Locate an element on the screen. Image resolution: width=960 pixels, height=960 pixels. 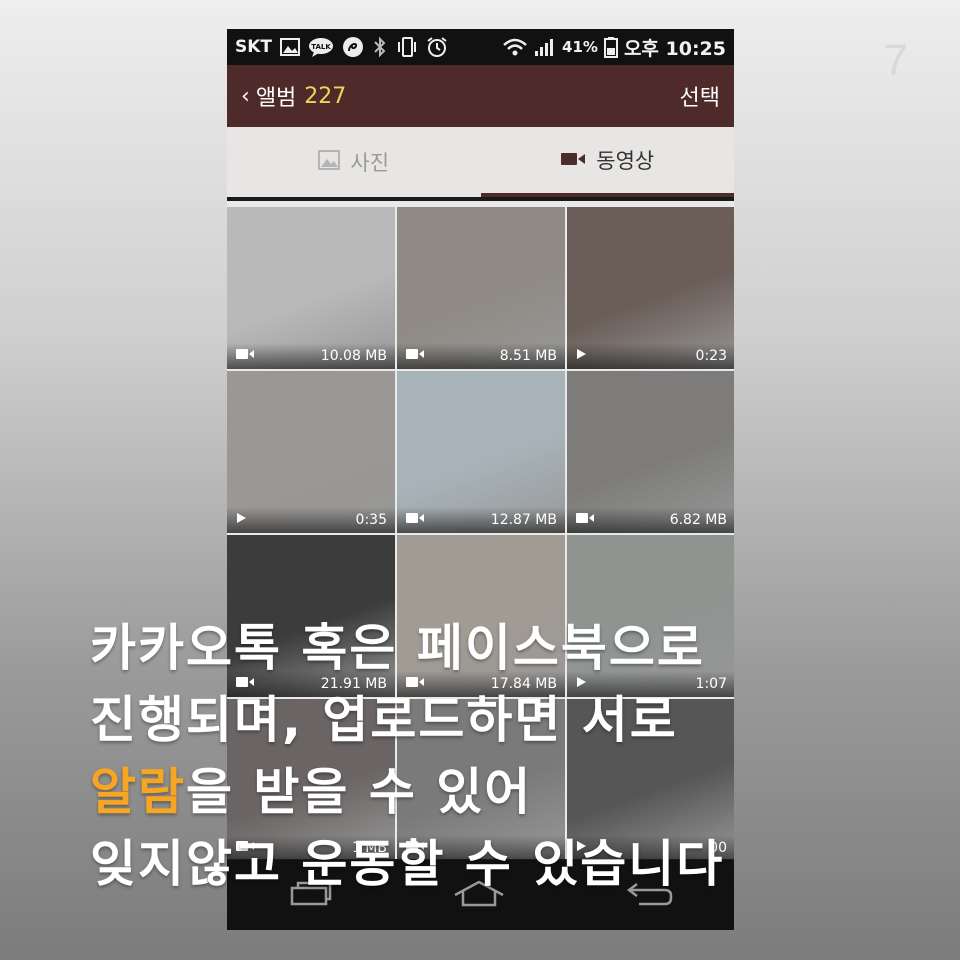
status-time: 오후 10:25 is located at coordinates (674, 48).